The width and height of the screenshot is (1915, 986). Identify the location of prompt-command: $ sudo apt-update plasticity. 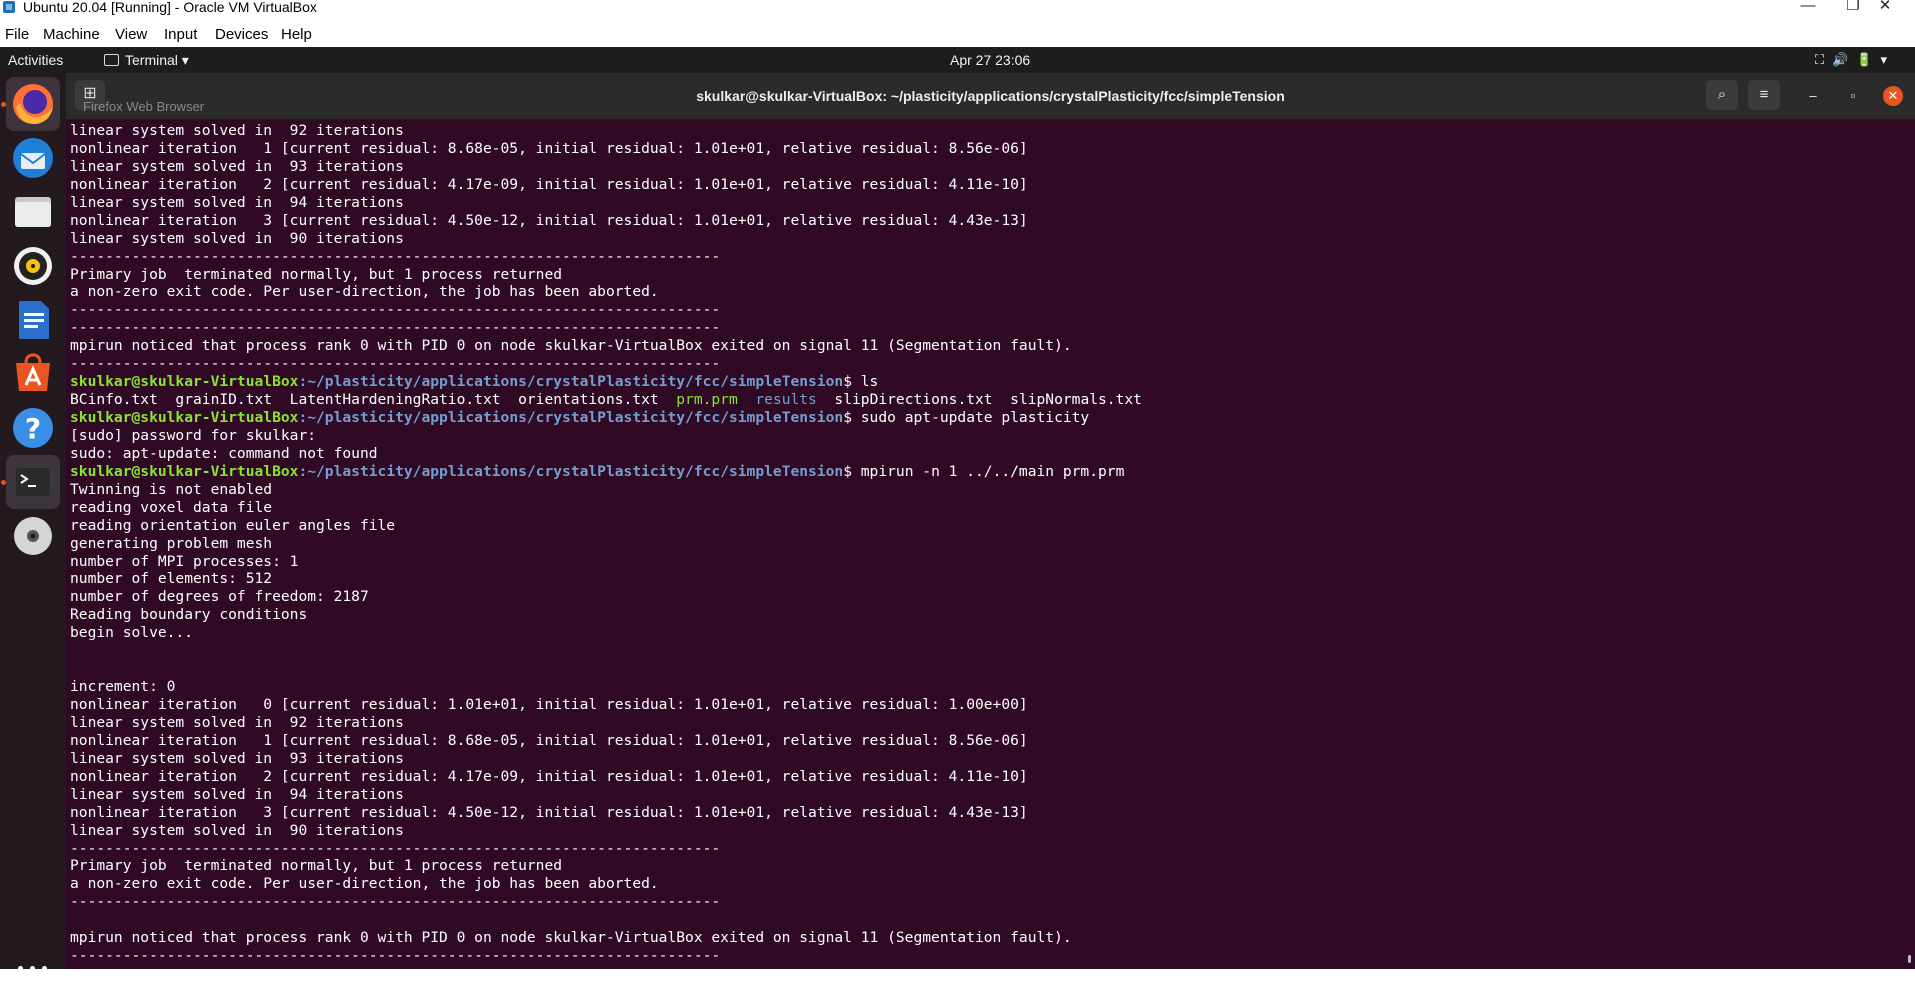
(966, 417).